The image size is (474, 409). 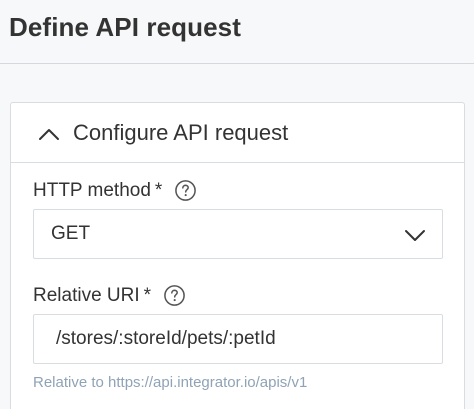 What do you see at coordinates (238, 339) in the screenshot?
I see `relative-uri-input` at bounding box center [238, 339].